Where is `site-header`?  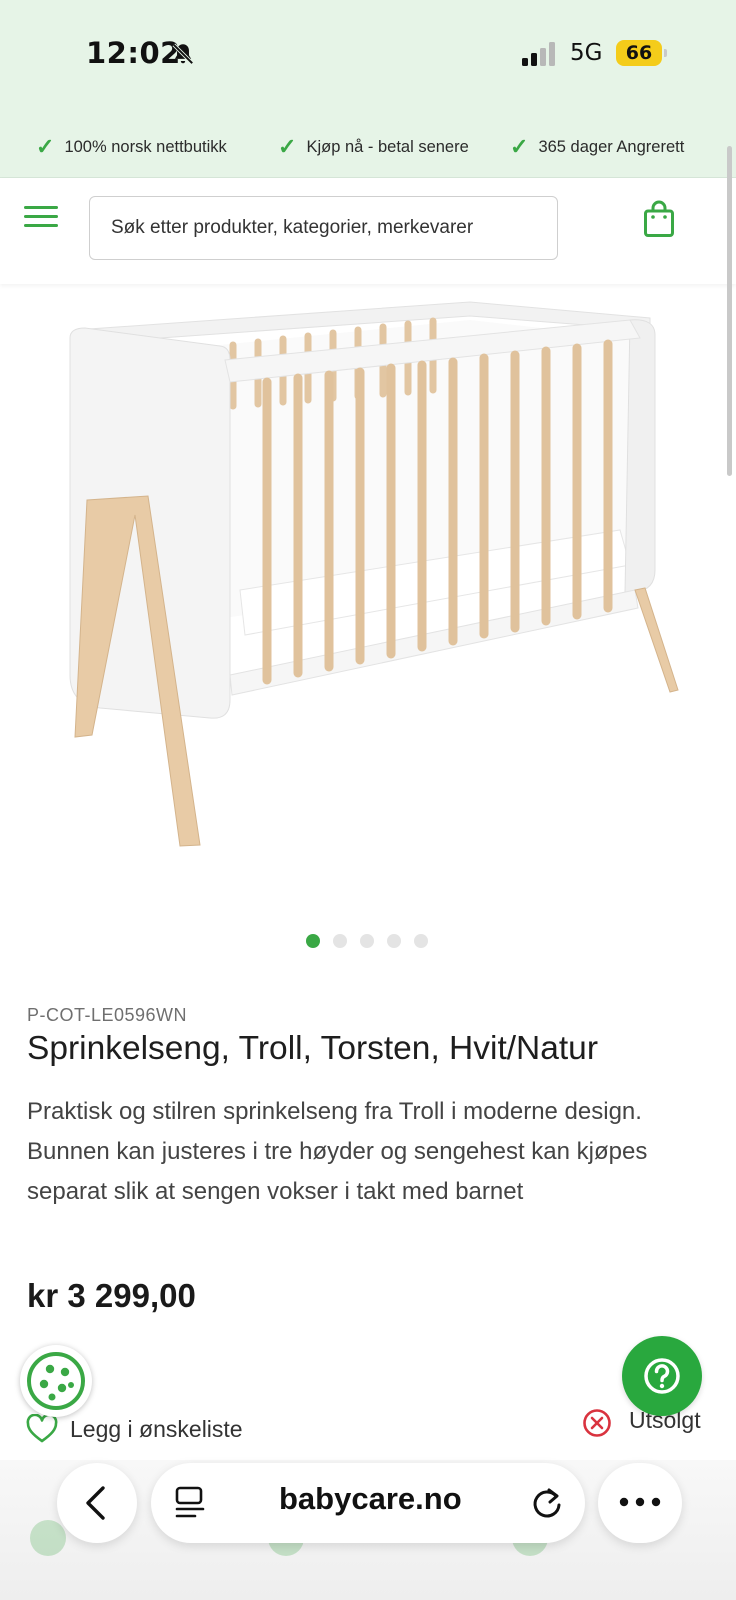
site-header is located at coordinates (368, 231).